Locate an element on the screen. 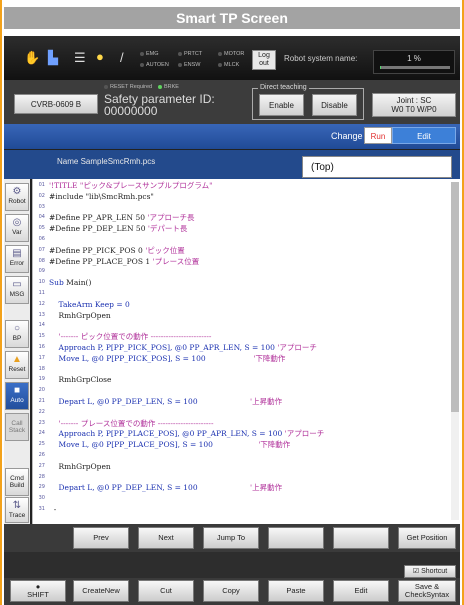 This screenshot has width=464, height=605. var-button: ◎ Var is located at coordinates (17, 228).